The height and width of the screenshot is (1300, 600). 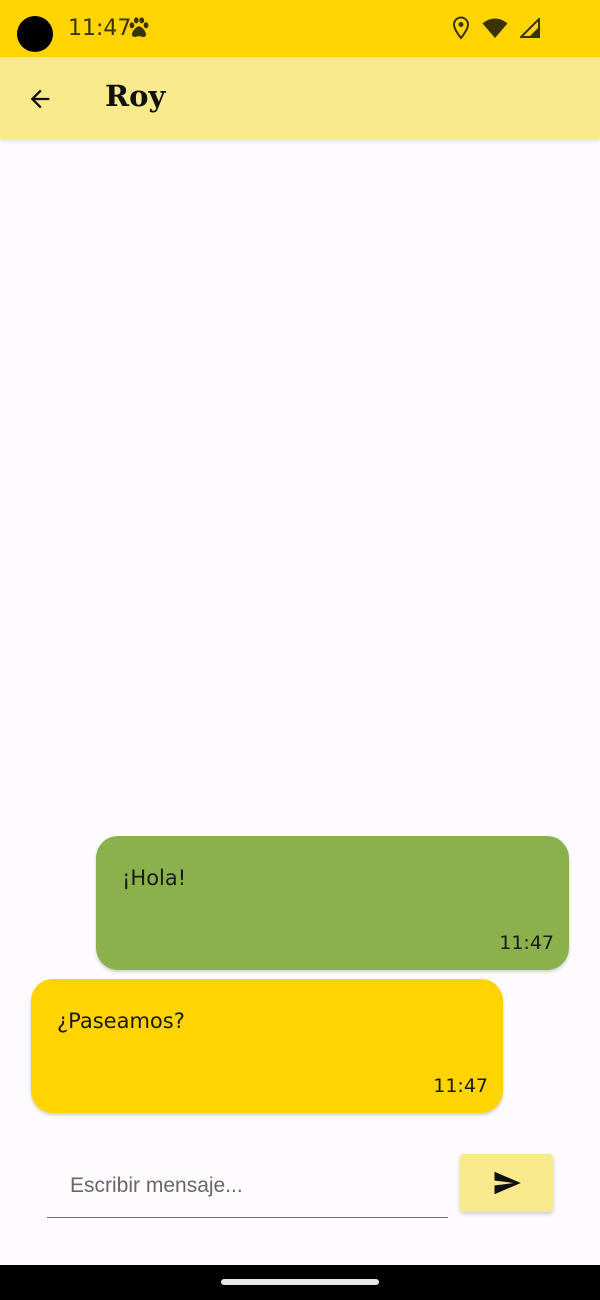 I want to click on camera-cutout, so click(x=35, y=34).